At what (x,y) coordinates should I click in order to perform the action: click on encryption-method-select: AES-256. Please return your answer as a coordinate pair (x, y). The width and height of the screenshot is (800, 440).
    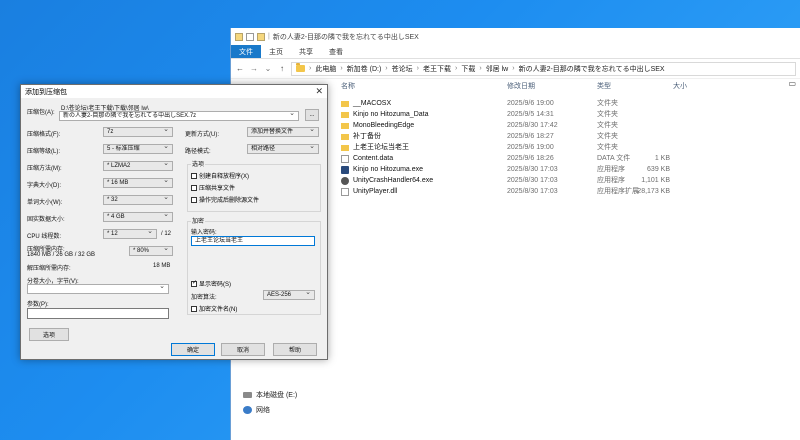
    Looking at the image, I should click on (289, 295).